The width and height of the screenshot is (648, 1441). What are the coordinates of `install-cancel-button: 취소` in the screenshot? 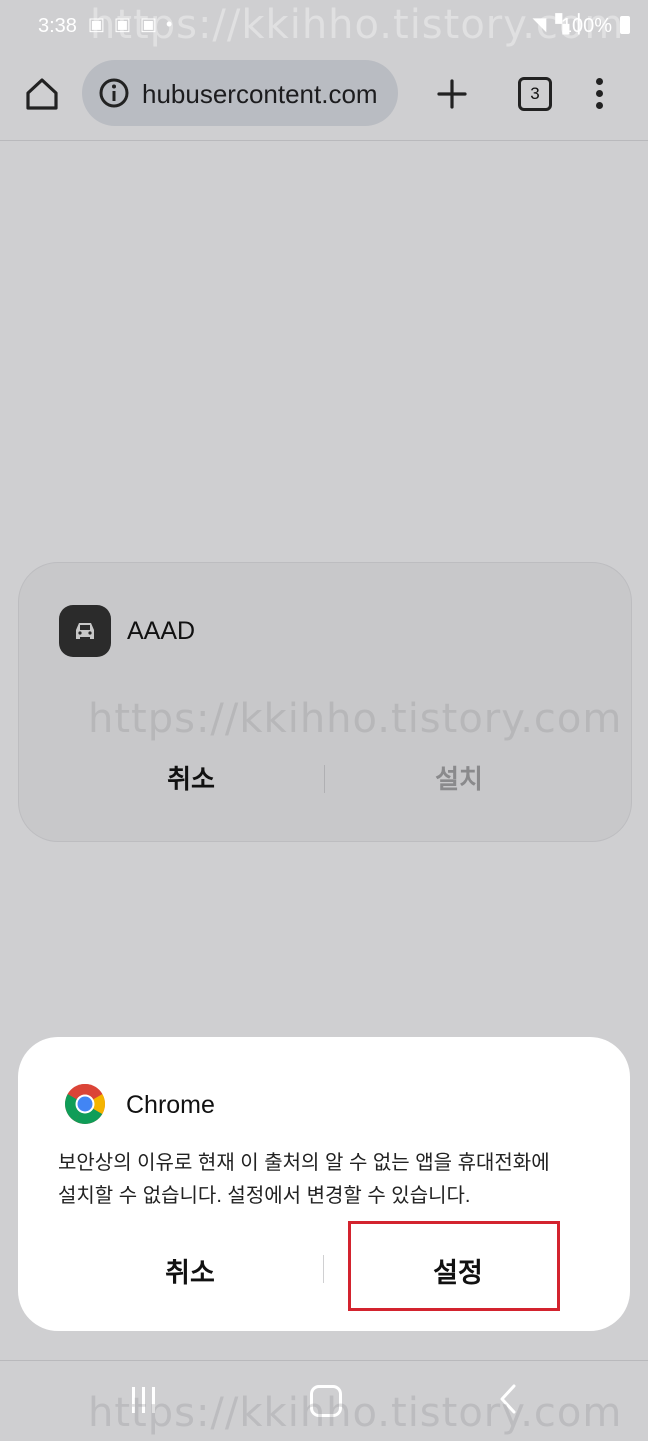 It's located at (191, 777).